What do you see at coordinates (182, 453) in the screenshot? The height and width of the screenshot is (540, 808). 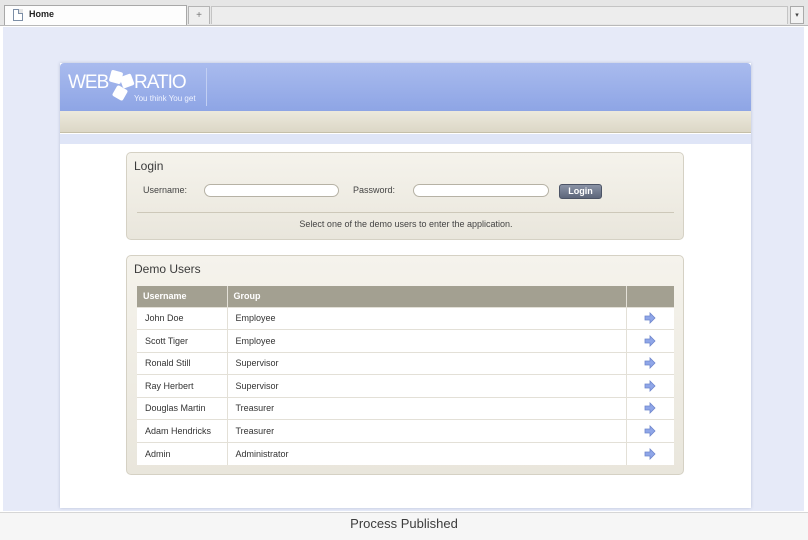 I see `username-cell: Admin` at bounding box center [182, 453].